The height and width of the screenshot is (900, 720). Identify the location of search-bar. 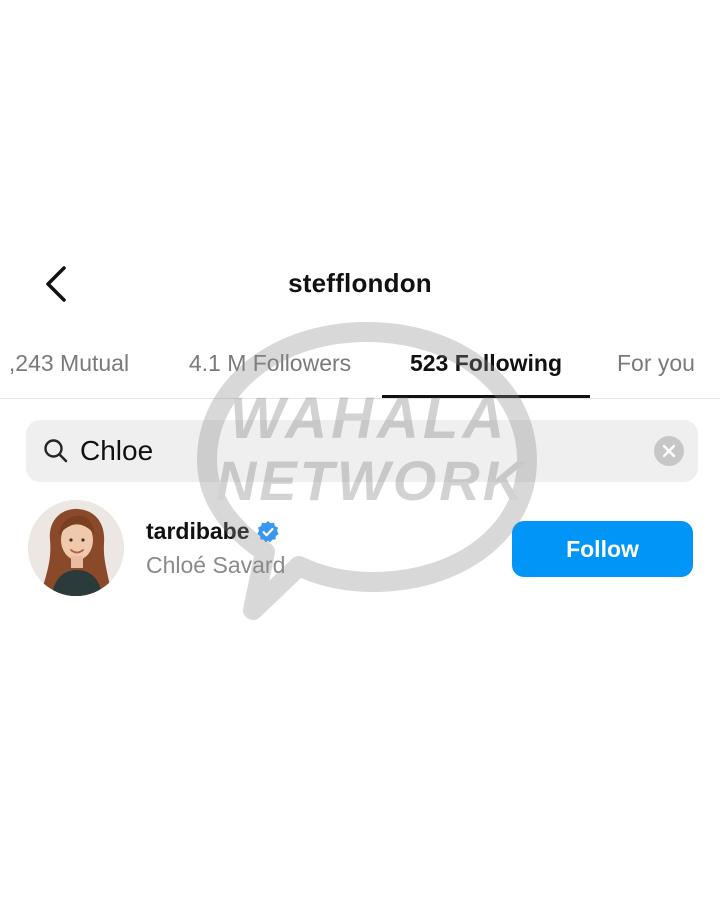
(362, 451).